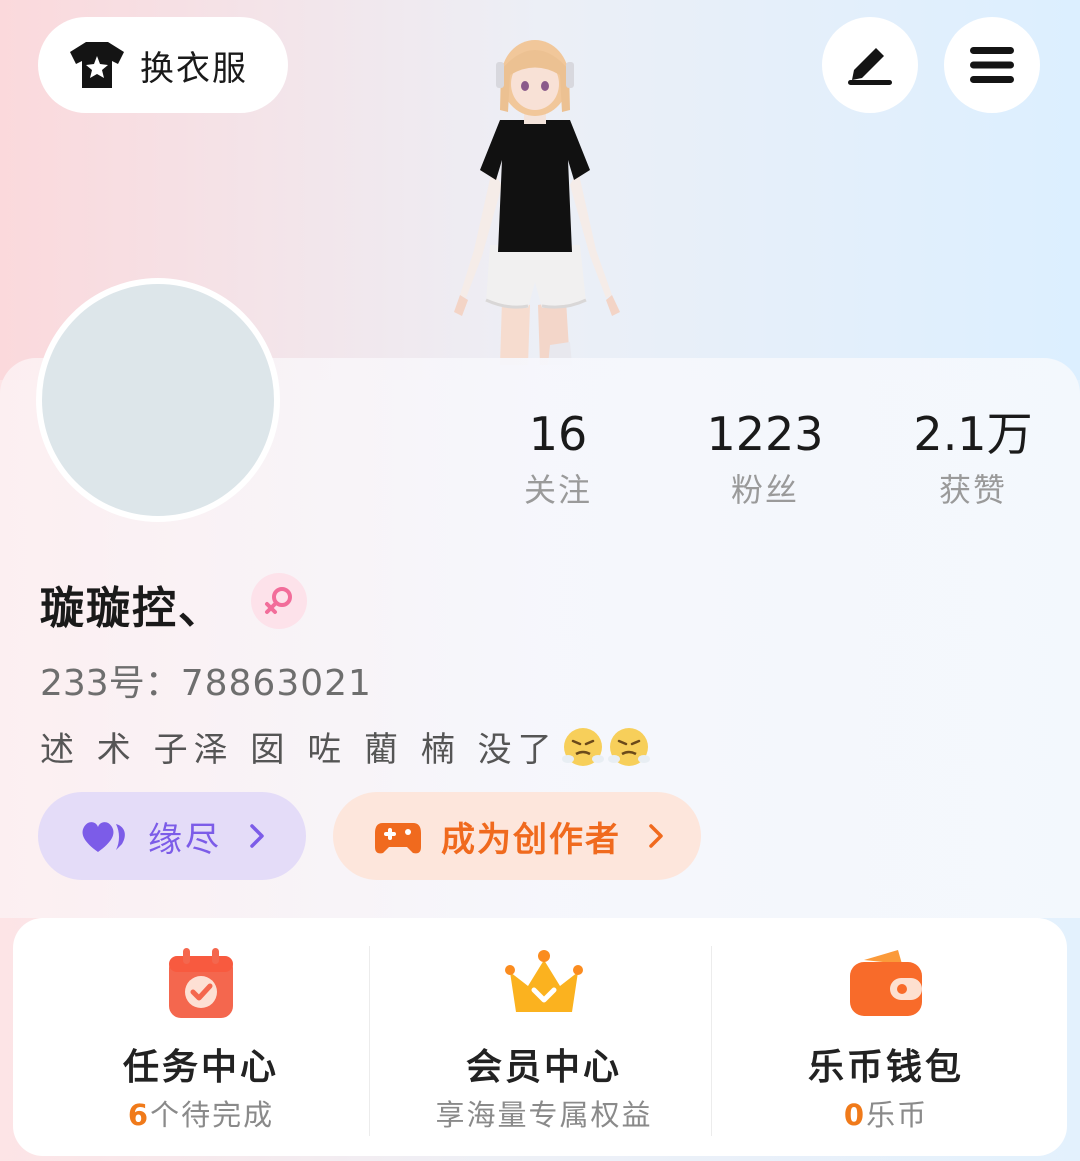 This screenshot has height=1161, width=1080. I want to click on task-count: 6, so click(139, 1115).